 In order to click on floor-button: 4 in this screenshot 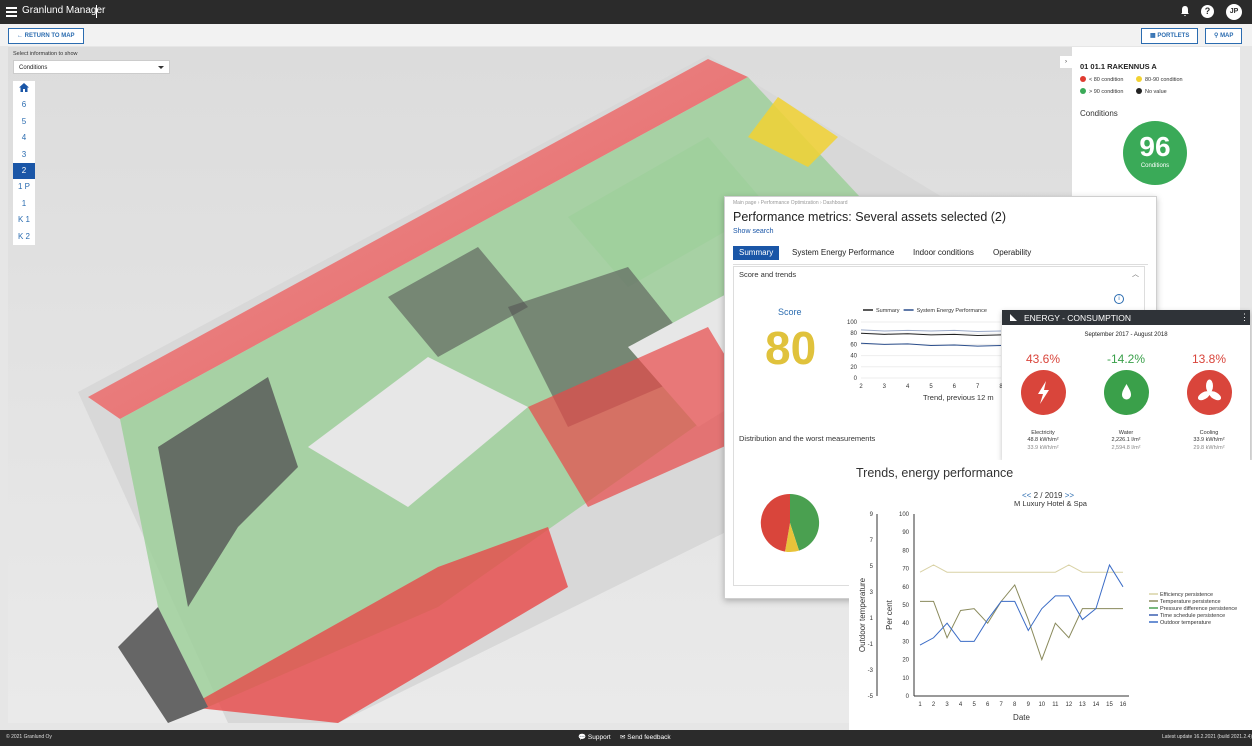, I will do `click(24, 138)`.